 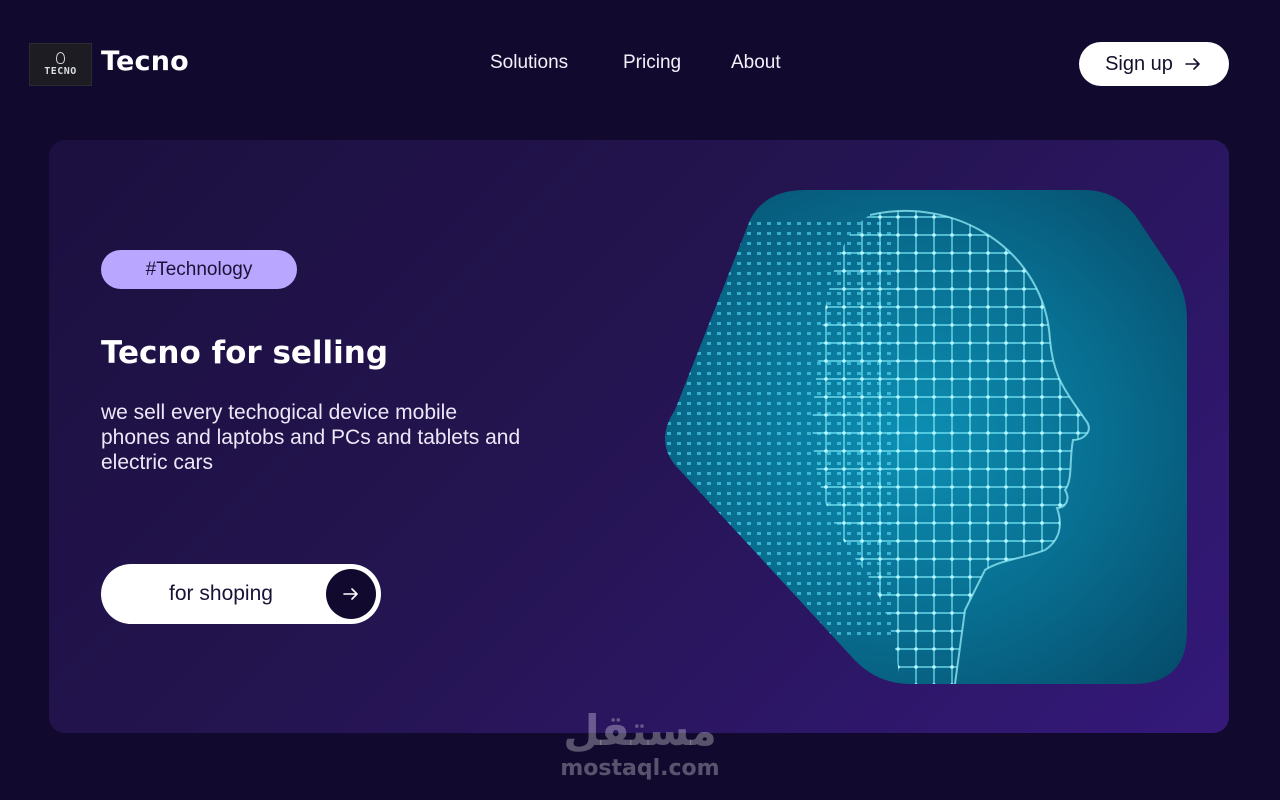 I want to click on nav-link-about: About, so click(x=766, y=63).